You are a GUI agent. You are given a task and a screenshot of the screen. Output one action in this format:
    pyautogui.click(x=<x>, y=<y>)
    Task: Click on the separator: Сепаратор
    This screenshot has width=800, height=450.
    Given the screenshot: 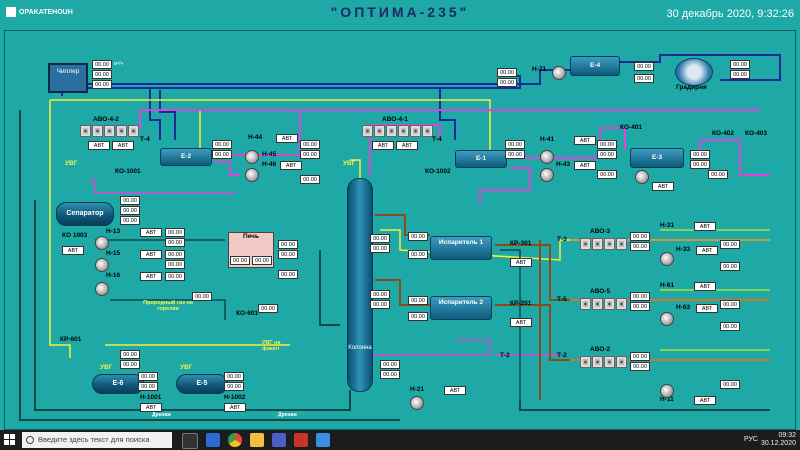 What is the action you would take?
    pyautogui.click(x=85, y=214)
    